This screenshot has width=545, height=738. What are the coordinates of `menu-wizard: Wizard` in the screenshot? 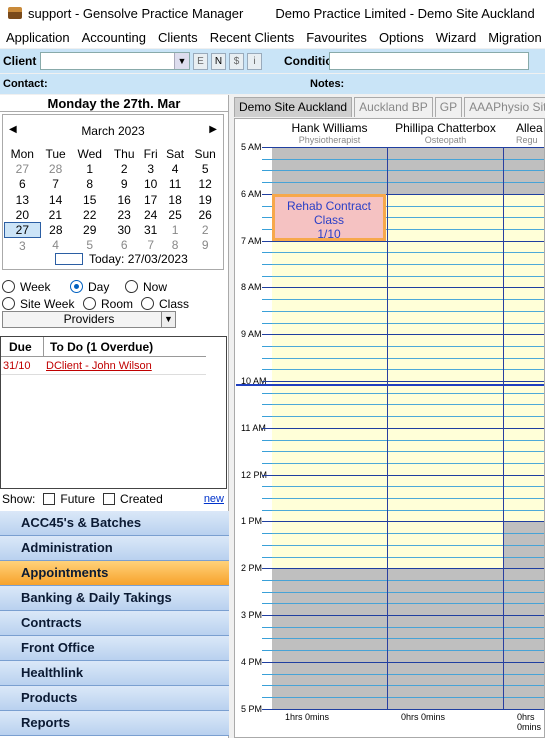 It's located at (456, 37).